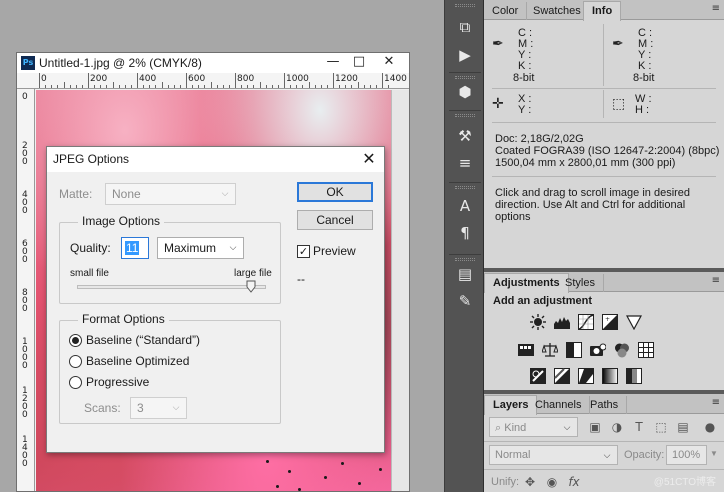 The width and height of the screenshot is (724, 492). What do you see at coordinates (75, 340) in the screenshot?
I see `baseline-standard-radio` at bounding box center [75, 340].